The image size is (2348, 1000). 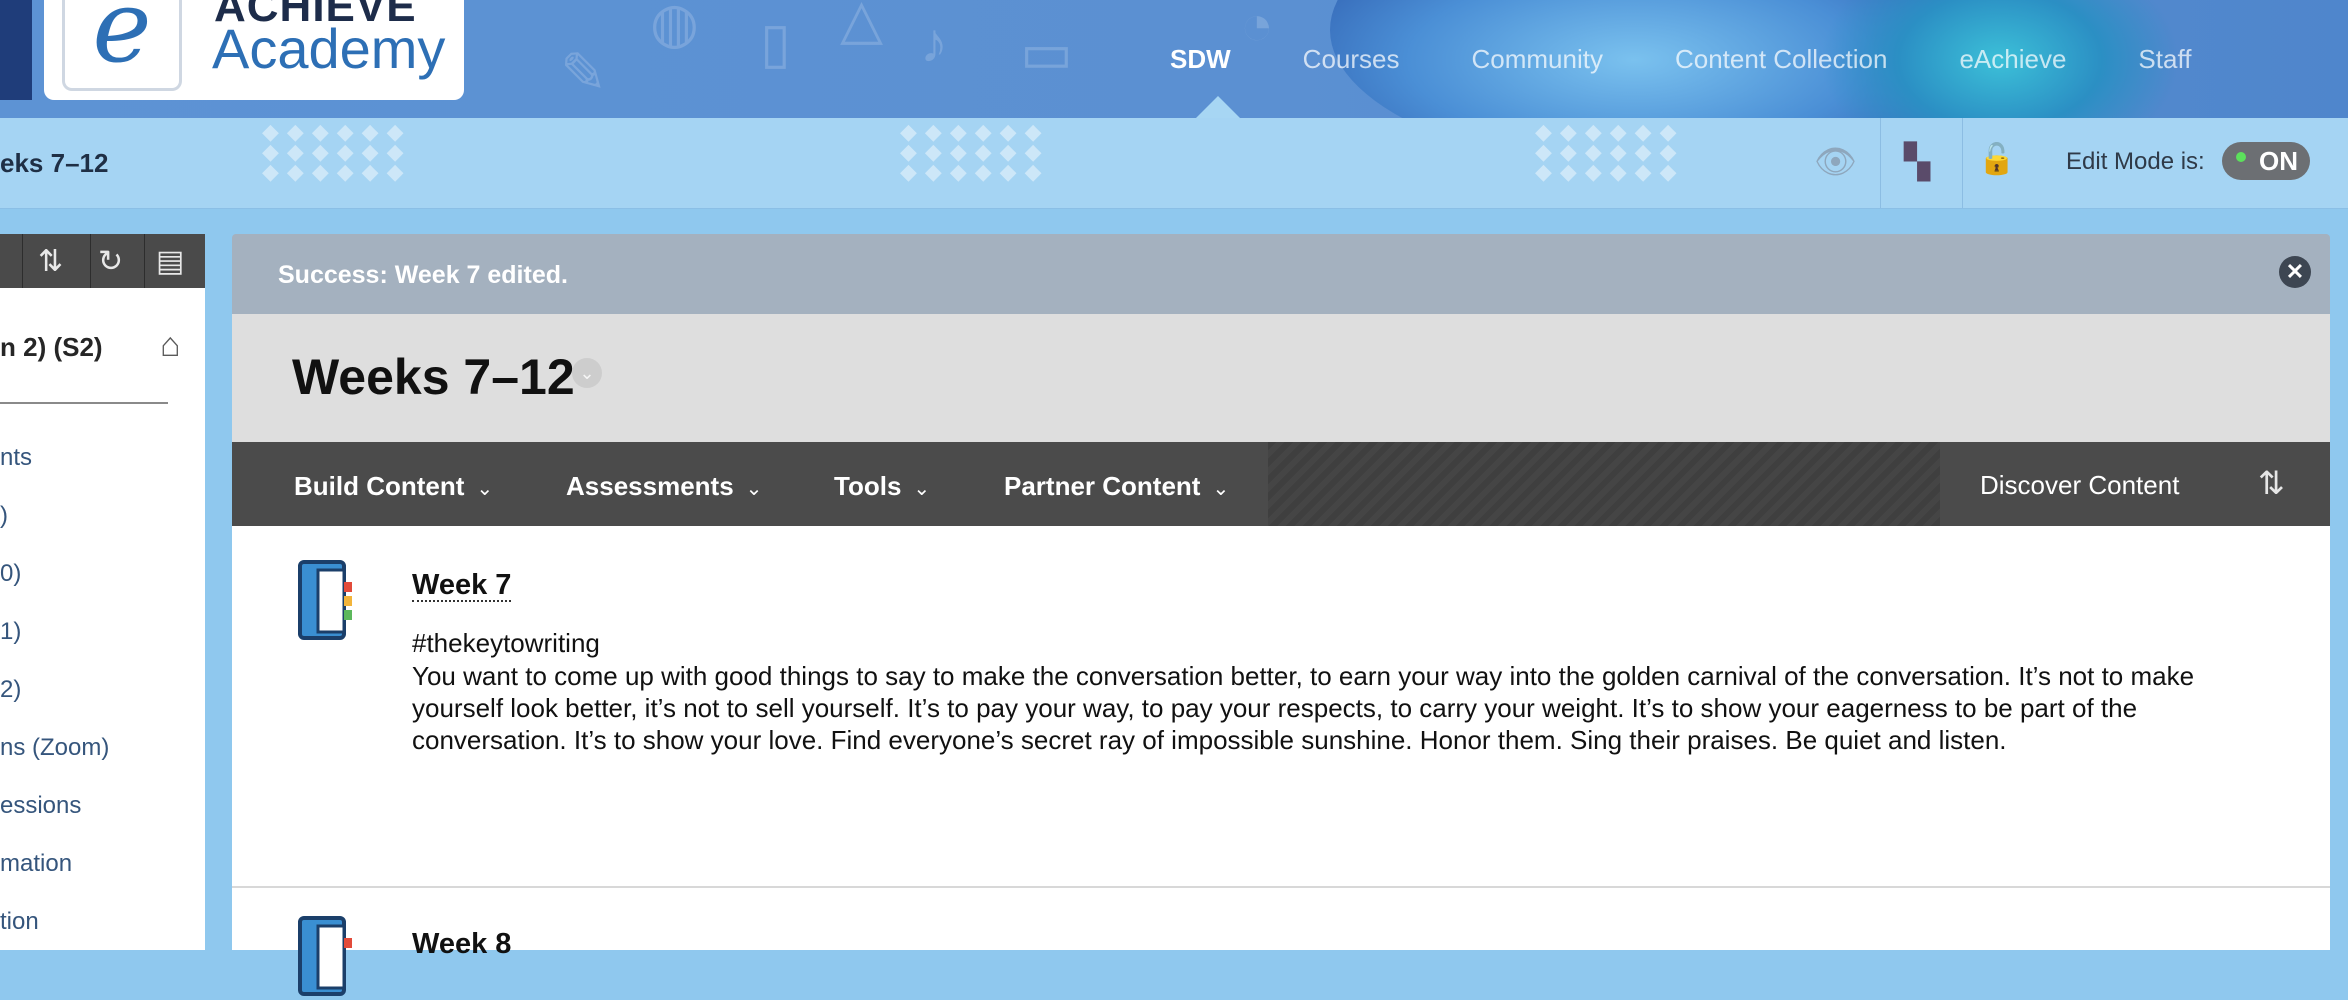 I want to click on course-menu-link: 1), so click(x=10, y=632).